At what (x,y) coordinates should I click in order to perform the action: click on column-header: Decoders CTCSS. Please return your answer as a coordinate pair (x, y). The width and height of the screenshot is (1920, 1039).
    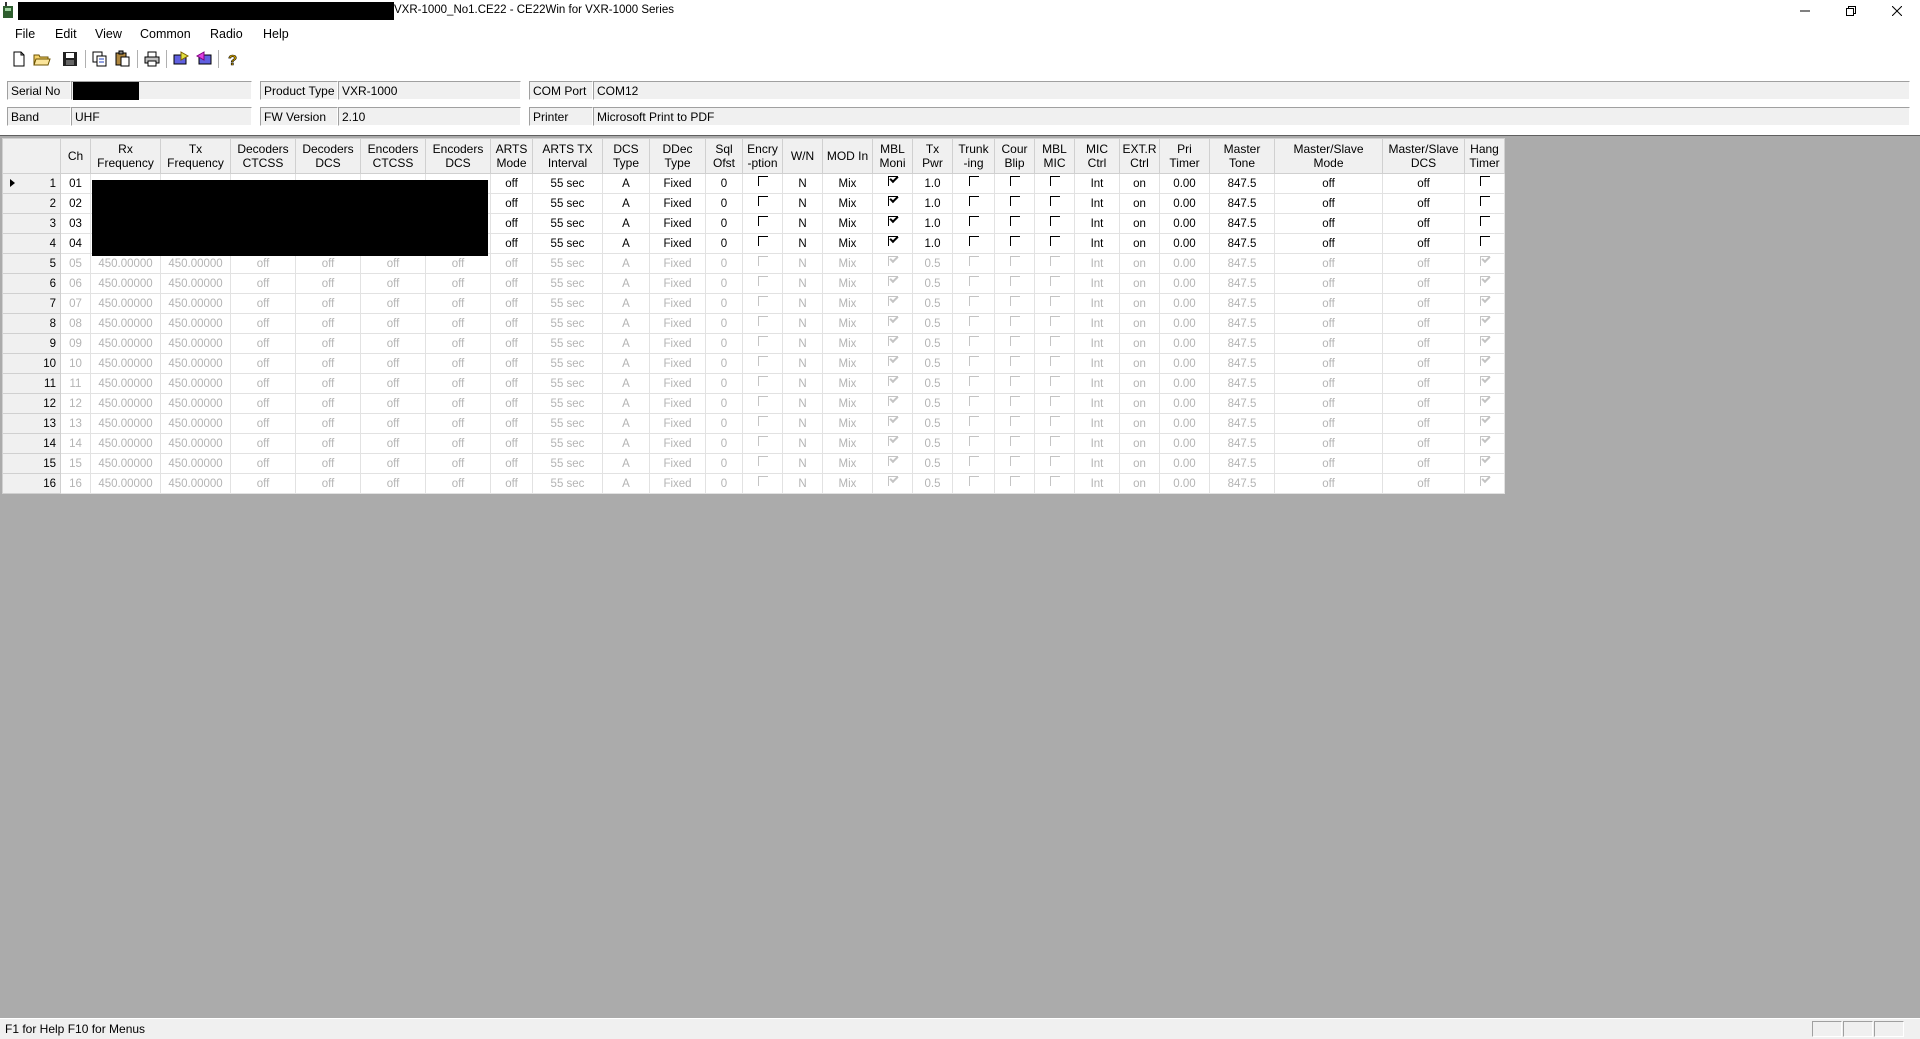
    Looking at the image, I should click on (263, 156).